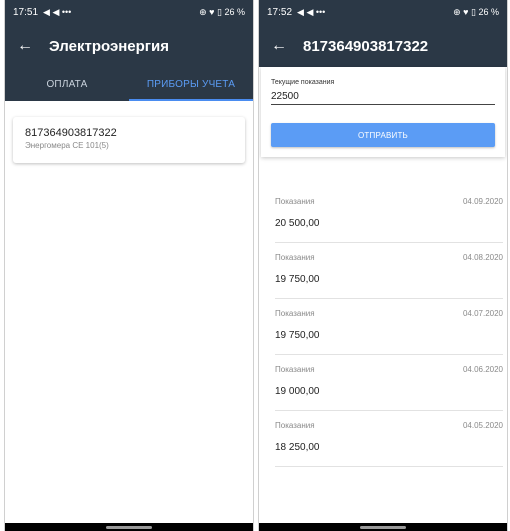 The height and width of the screenshot is (531, 510). What do you see at coordinates (482, 201) in the screenshot?
I see `reading-date: 04.09.2020` at bounding box center [482, 201].